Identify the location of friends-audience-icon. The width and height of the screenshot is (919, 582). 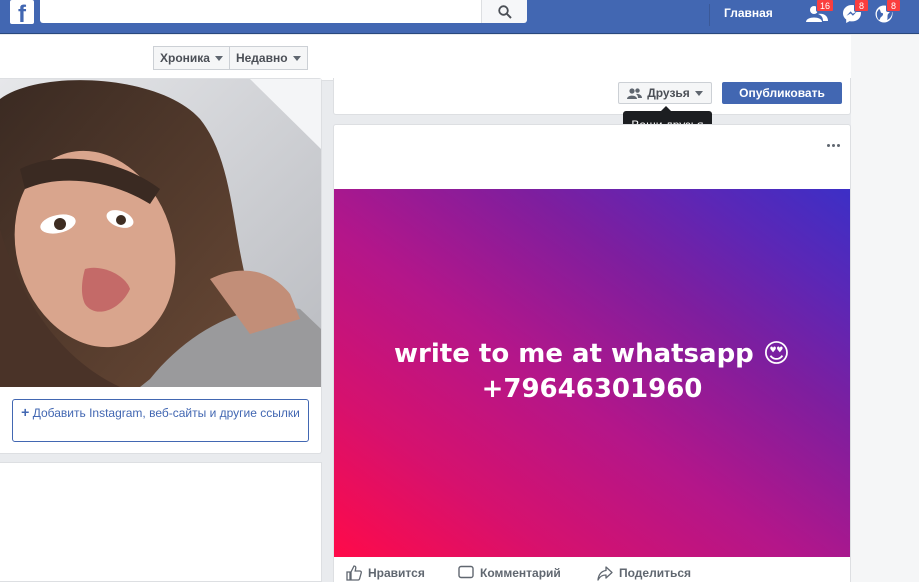
(635, 93).